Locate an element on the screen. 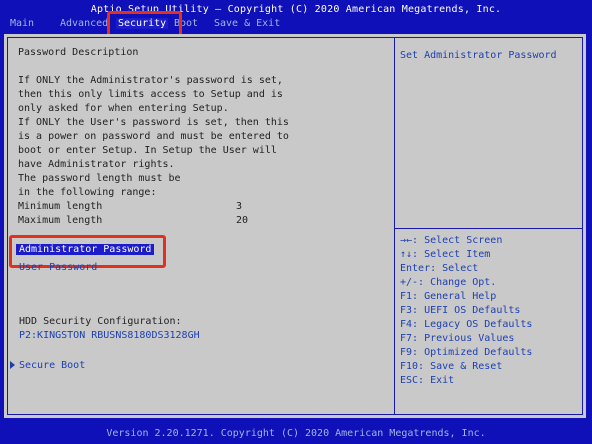 Image resolution: width=592 pixels, height=444 pixels. secure-boot-label: Secure Boot is located at coordinates (52, 365).